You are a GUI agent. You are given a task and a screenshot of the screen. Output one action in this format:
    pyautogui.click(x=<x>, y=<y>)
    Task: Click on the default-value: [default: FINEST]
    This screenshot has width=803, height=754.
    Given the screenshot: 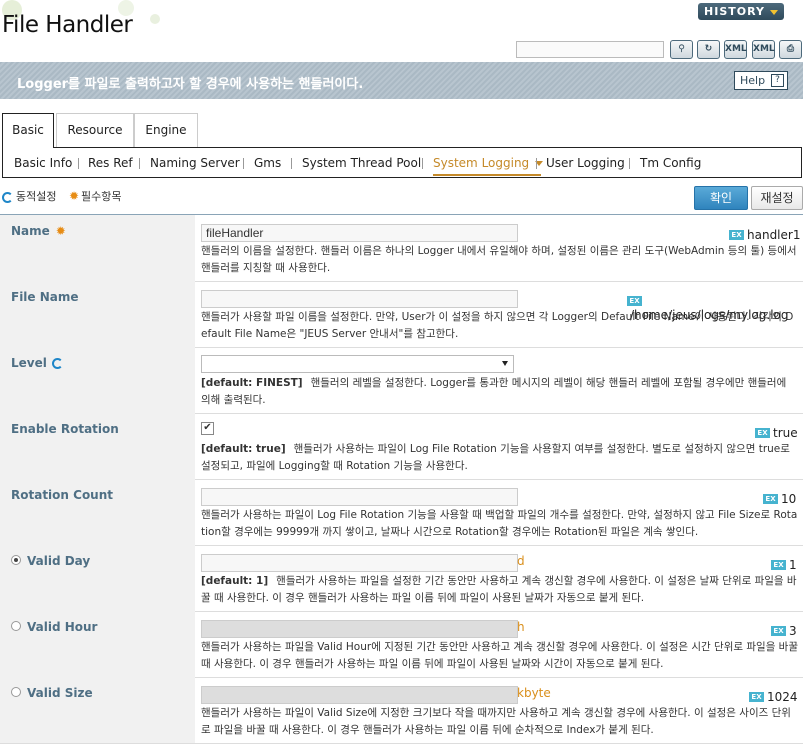 What is the action you would take?
    pyautogui.click(x=252, y=383)
    